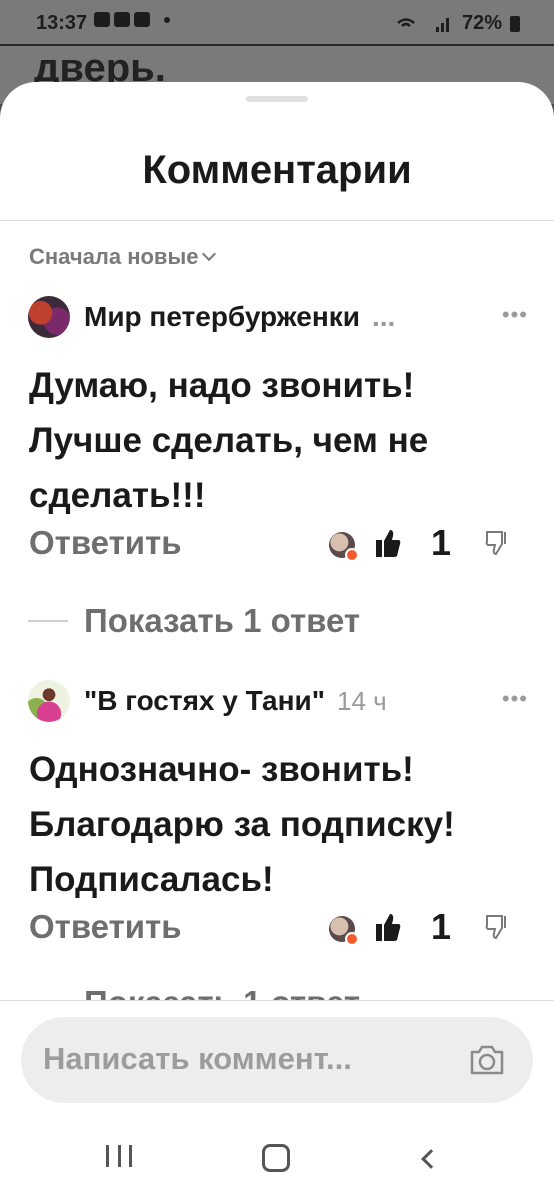 The width and height of the screenshot is (554, 1200). What do you see at coordinates (515, 23) in the screenshot?
I see `battery-icon` at bounding box center [515, 23].